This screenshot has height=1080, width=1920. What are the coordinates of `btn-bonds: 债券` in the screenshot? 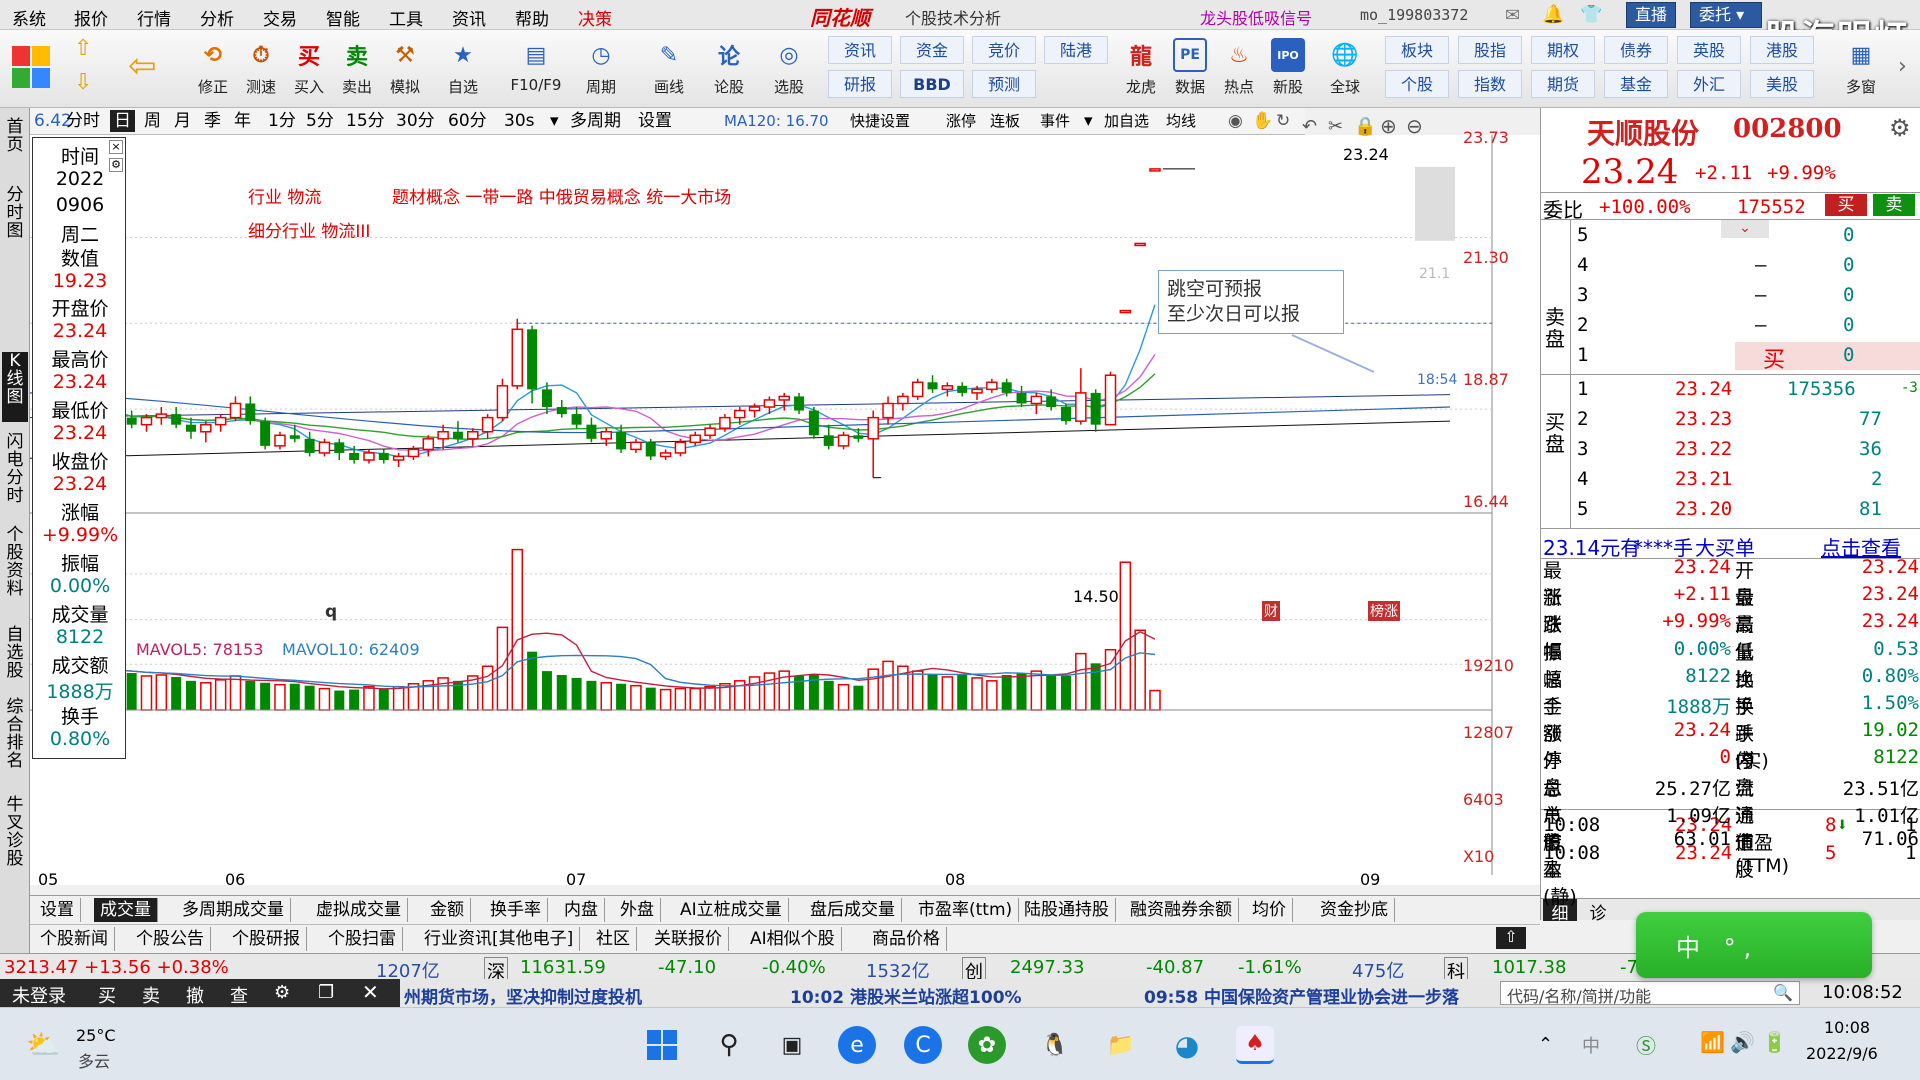 It's located at (1636, 50).